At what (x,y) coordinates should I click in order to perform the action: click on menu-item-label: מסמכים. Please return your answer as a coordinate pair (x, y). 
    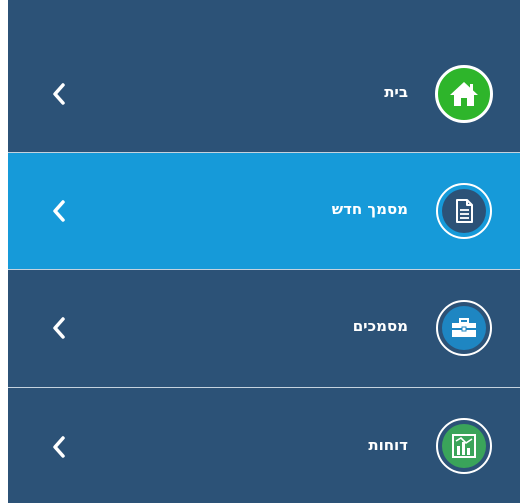
    Looking at the image, I should click on (380, 326).